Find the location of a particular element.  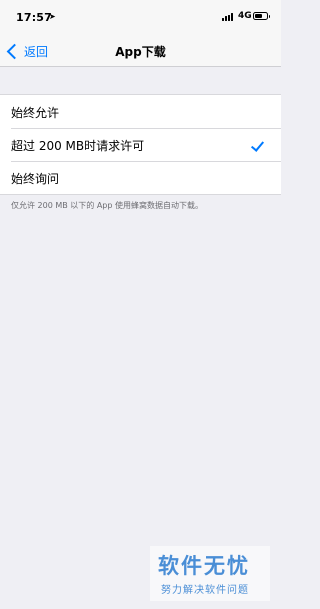

download-options-list: 始终允许 超过 200 MB时请求许可 始终询问 is located at coordinates (140, 144).